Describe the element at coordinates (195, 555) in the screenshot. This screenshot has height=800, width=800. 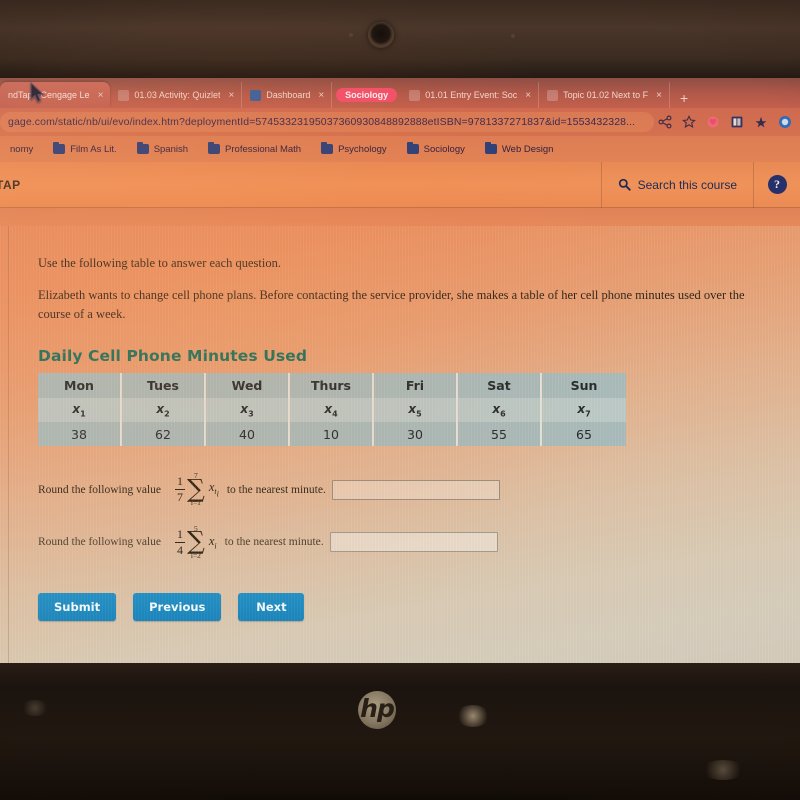
I see `summation-lower-limit: i=2` at that location.